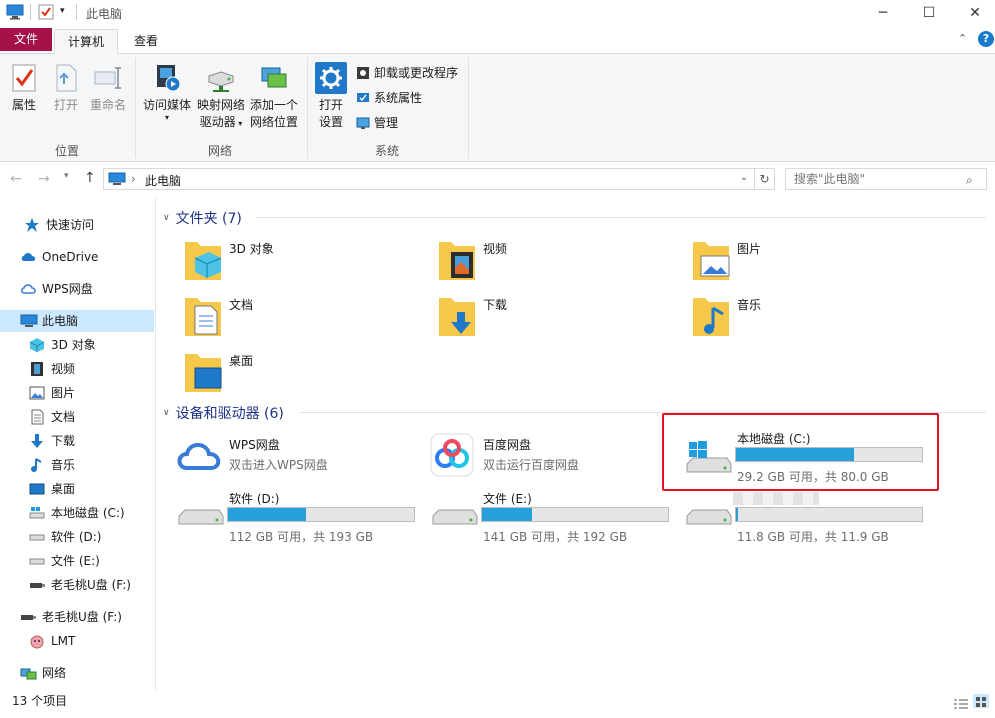 Image resolution: width=995 pixels, height=718 pixels. Describe the element at coordinates (830, 179) in the screenshot. I see `search-placeholder: 搜索"此电脑"` at that location.